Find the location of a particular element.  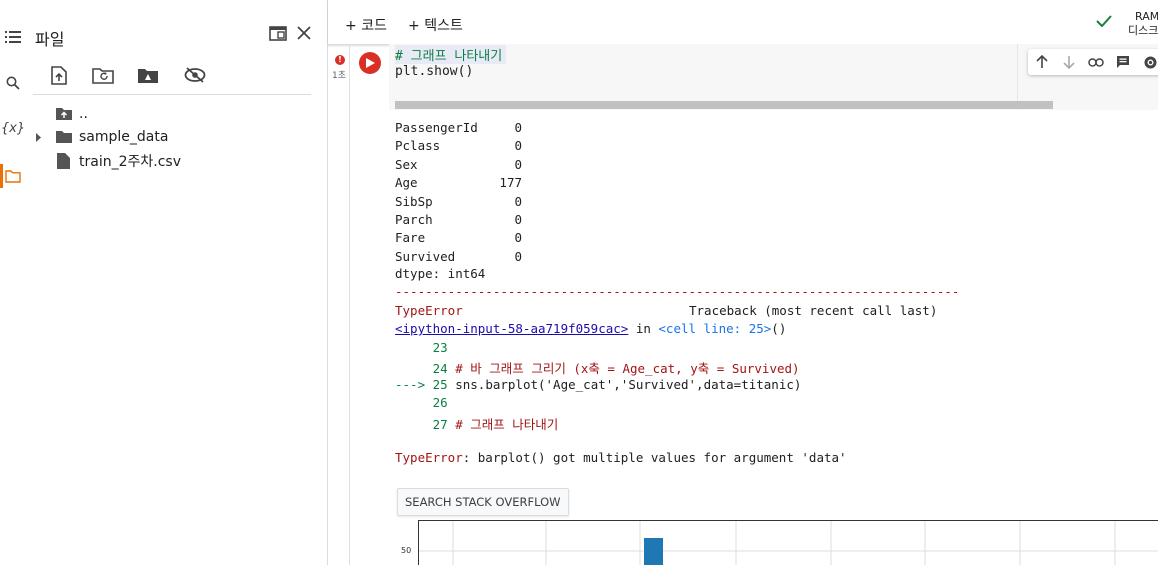

series-name: Parch is located at coordinates (414, 219).